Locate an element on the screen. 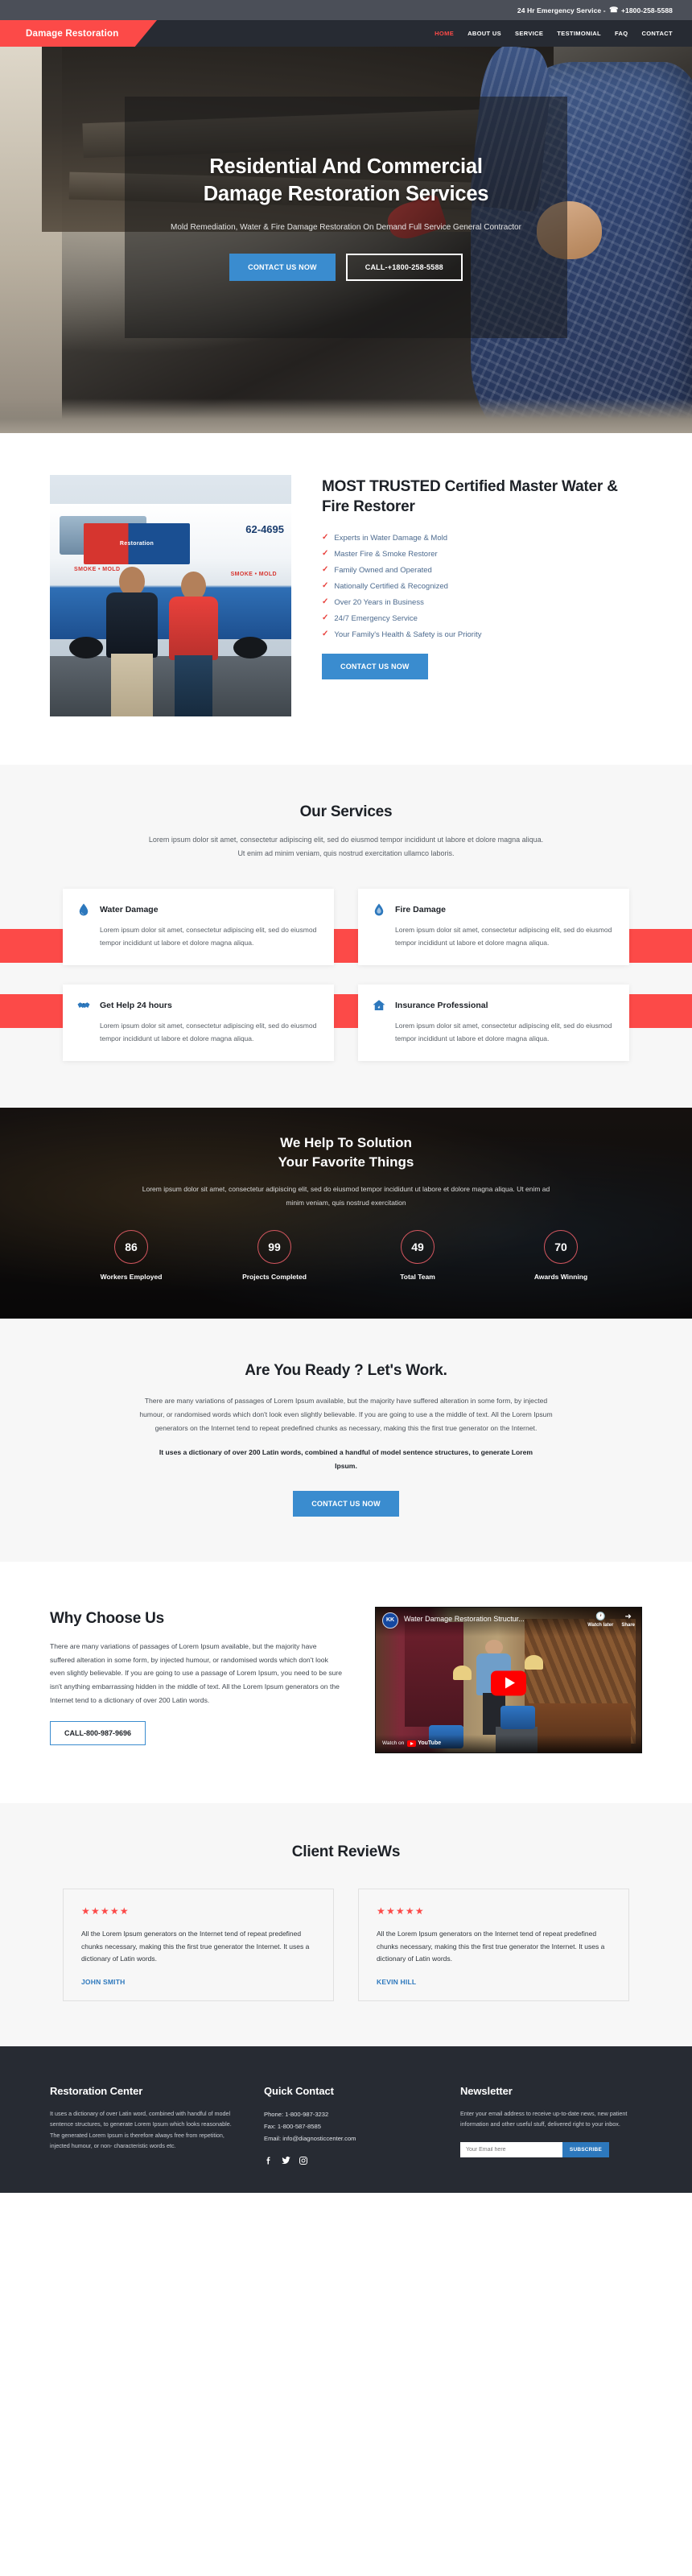  service-card-title: Get Help 24 hours is located at coordinates (136, 1006).